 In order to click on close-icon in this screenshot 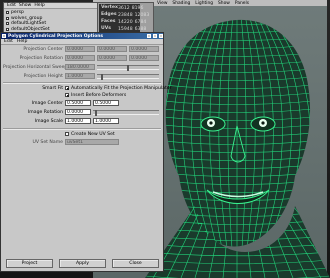, I will do `click(161, 36)`.